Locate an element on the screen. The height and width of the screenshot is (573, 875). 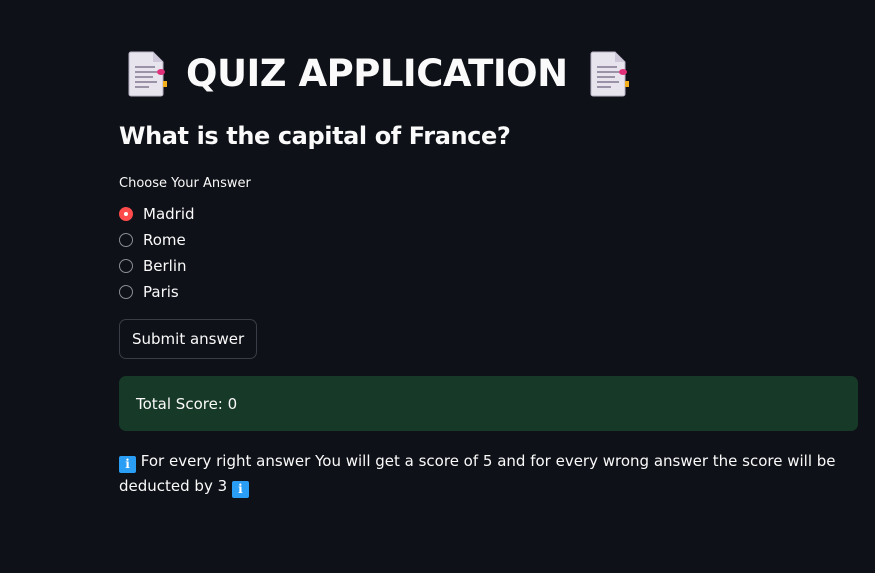
answer-radio-group: Madrid Rome Berlin Paris is located at coordinates (157, 253).